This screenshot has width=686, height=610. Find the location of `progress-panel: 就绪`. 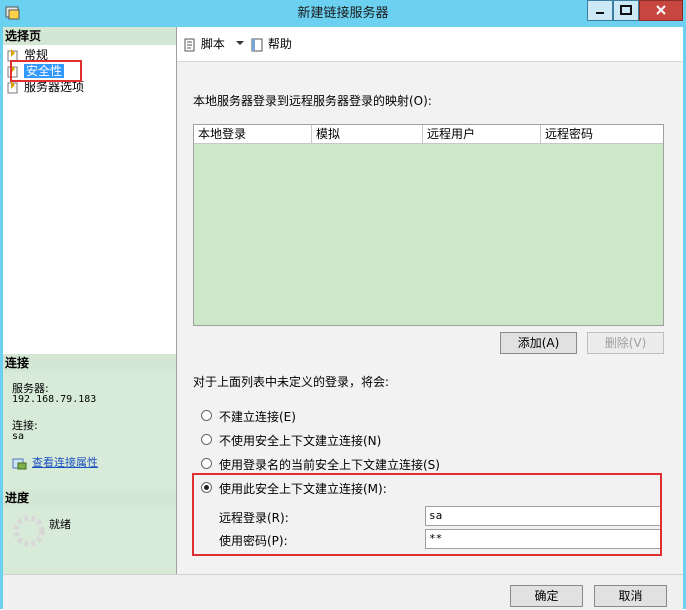

progress-panel: 就绪 is located at coordinates (89, 540).